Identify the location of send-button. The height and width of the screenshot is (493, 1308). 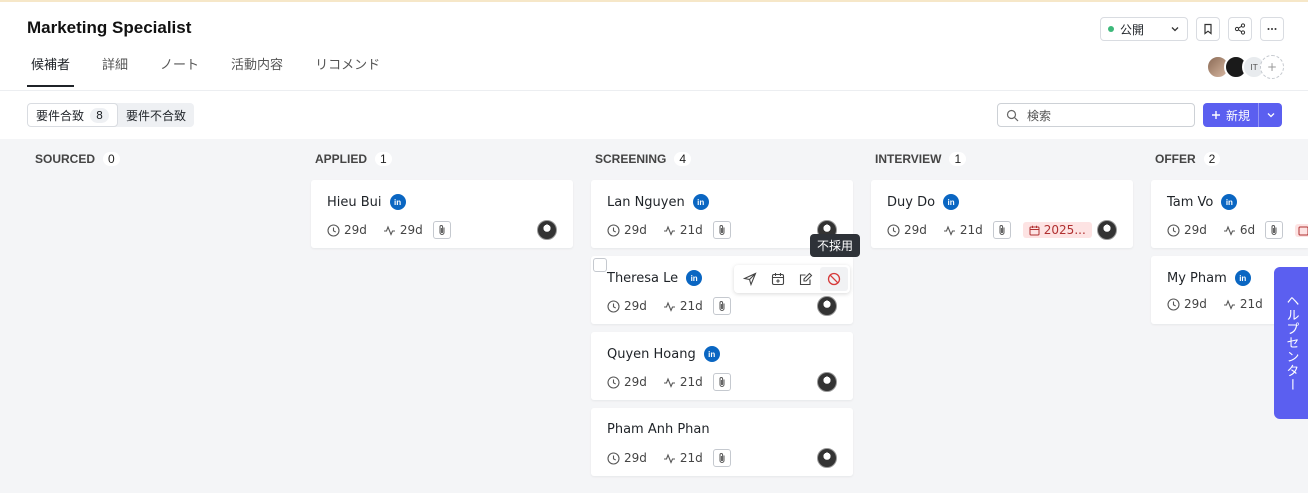
(750, 279).